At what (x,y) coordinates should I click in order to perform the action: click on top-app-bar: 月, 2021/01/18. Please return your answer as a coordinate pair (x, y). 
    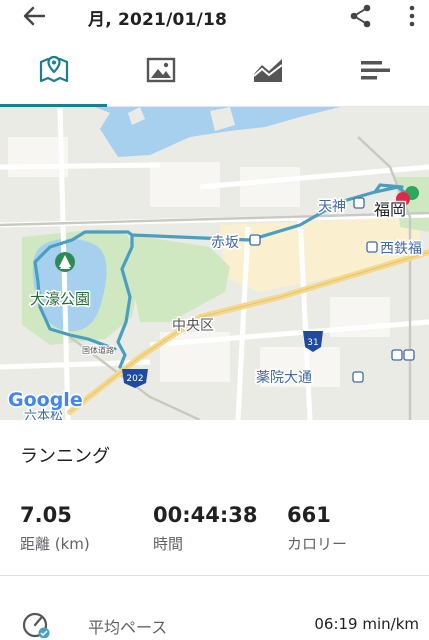
    Looking at the image, I should click on (214, 16).